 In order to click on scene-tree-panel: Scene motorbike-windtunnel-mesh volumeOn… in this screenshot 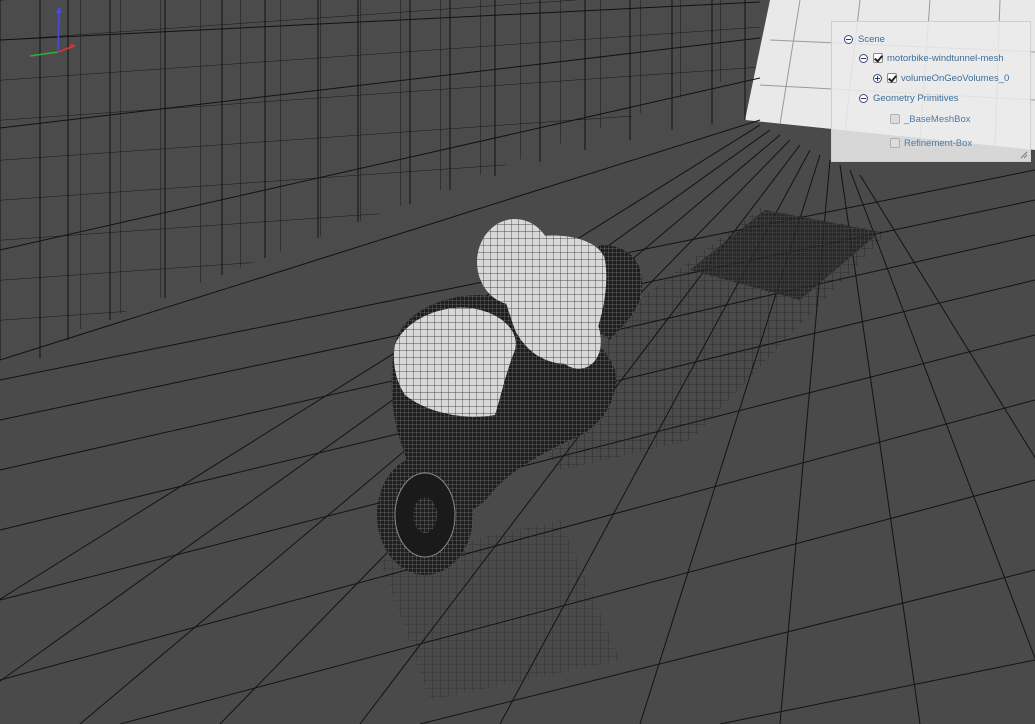, I will do `click(931, 91)`.